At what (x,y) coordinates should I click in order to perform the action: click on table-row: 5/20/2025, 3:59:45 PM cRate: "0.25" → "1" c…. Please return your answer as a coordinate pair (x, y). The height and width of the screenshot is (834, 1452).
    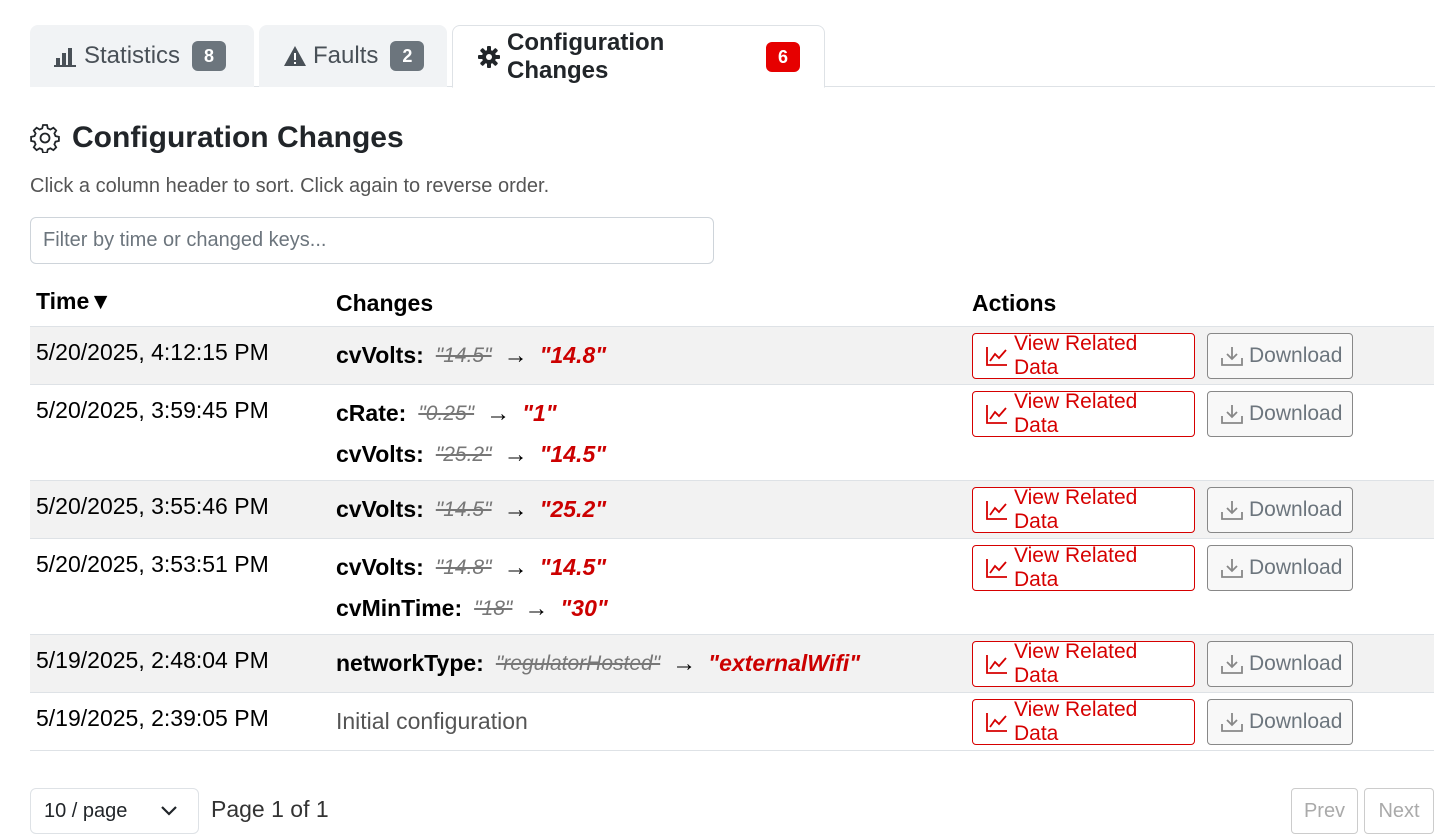
    Looking at the image, I should click on (732, 432).